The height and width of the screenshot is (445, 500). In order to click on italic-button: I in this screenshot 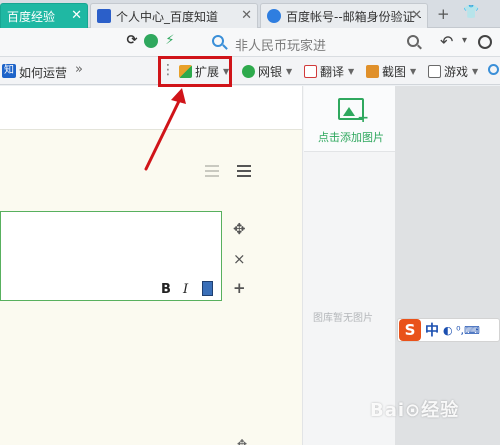, I will do `click(185, 289)`.